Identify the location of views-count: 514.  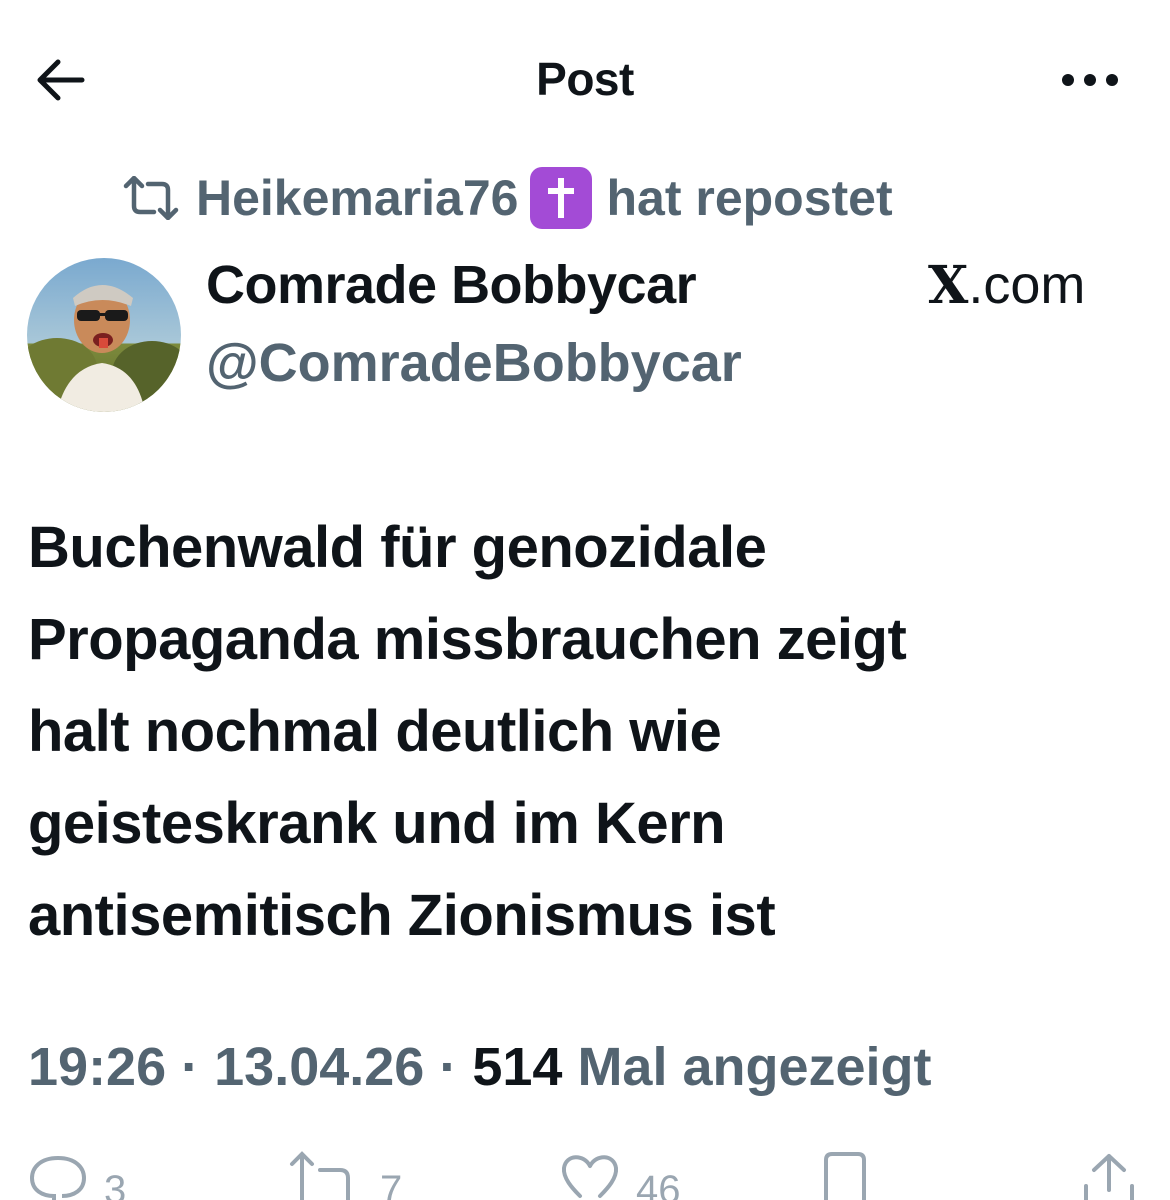
(517, 1067).